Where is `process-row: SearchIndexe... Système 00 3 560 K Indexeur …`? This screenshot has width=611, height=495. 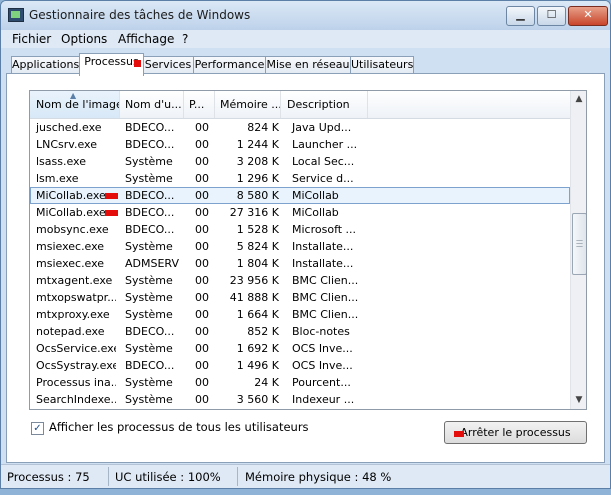 process-row: SearchIndexe... Système 00 3 560 K Indexeur … is located at coordinates (300, 399).